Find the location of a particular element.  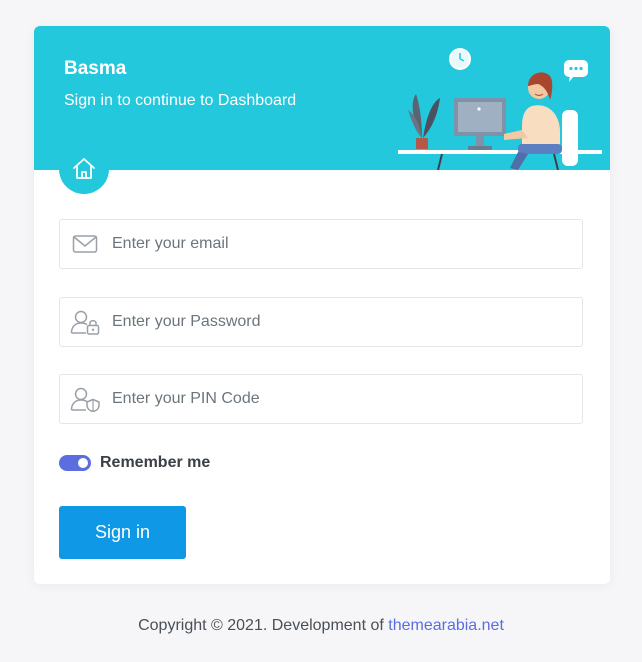

user-lock-icon is located at coordinates (85, 322).